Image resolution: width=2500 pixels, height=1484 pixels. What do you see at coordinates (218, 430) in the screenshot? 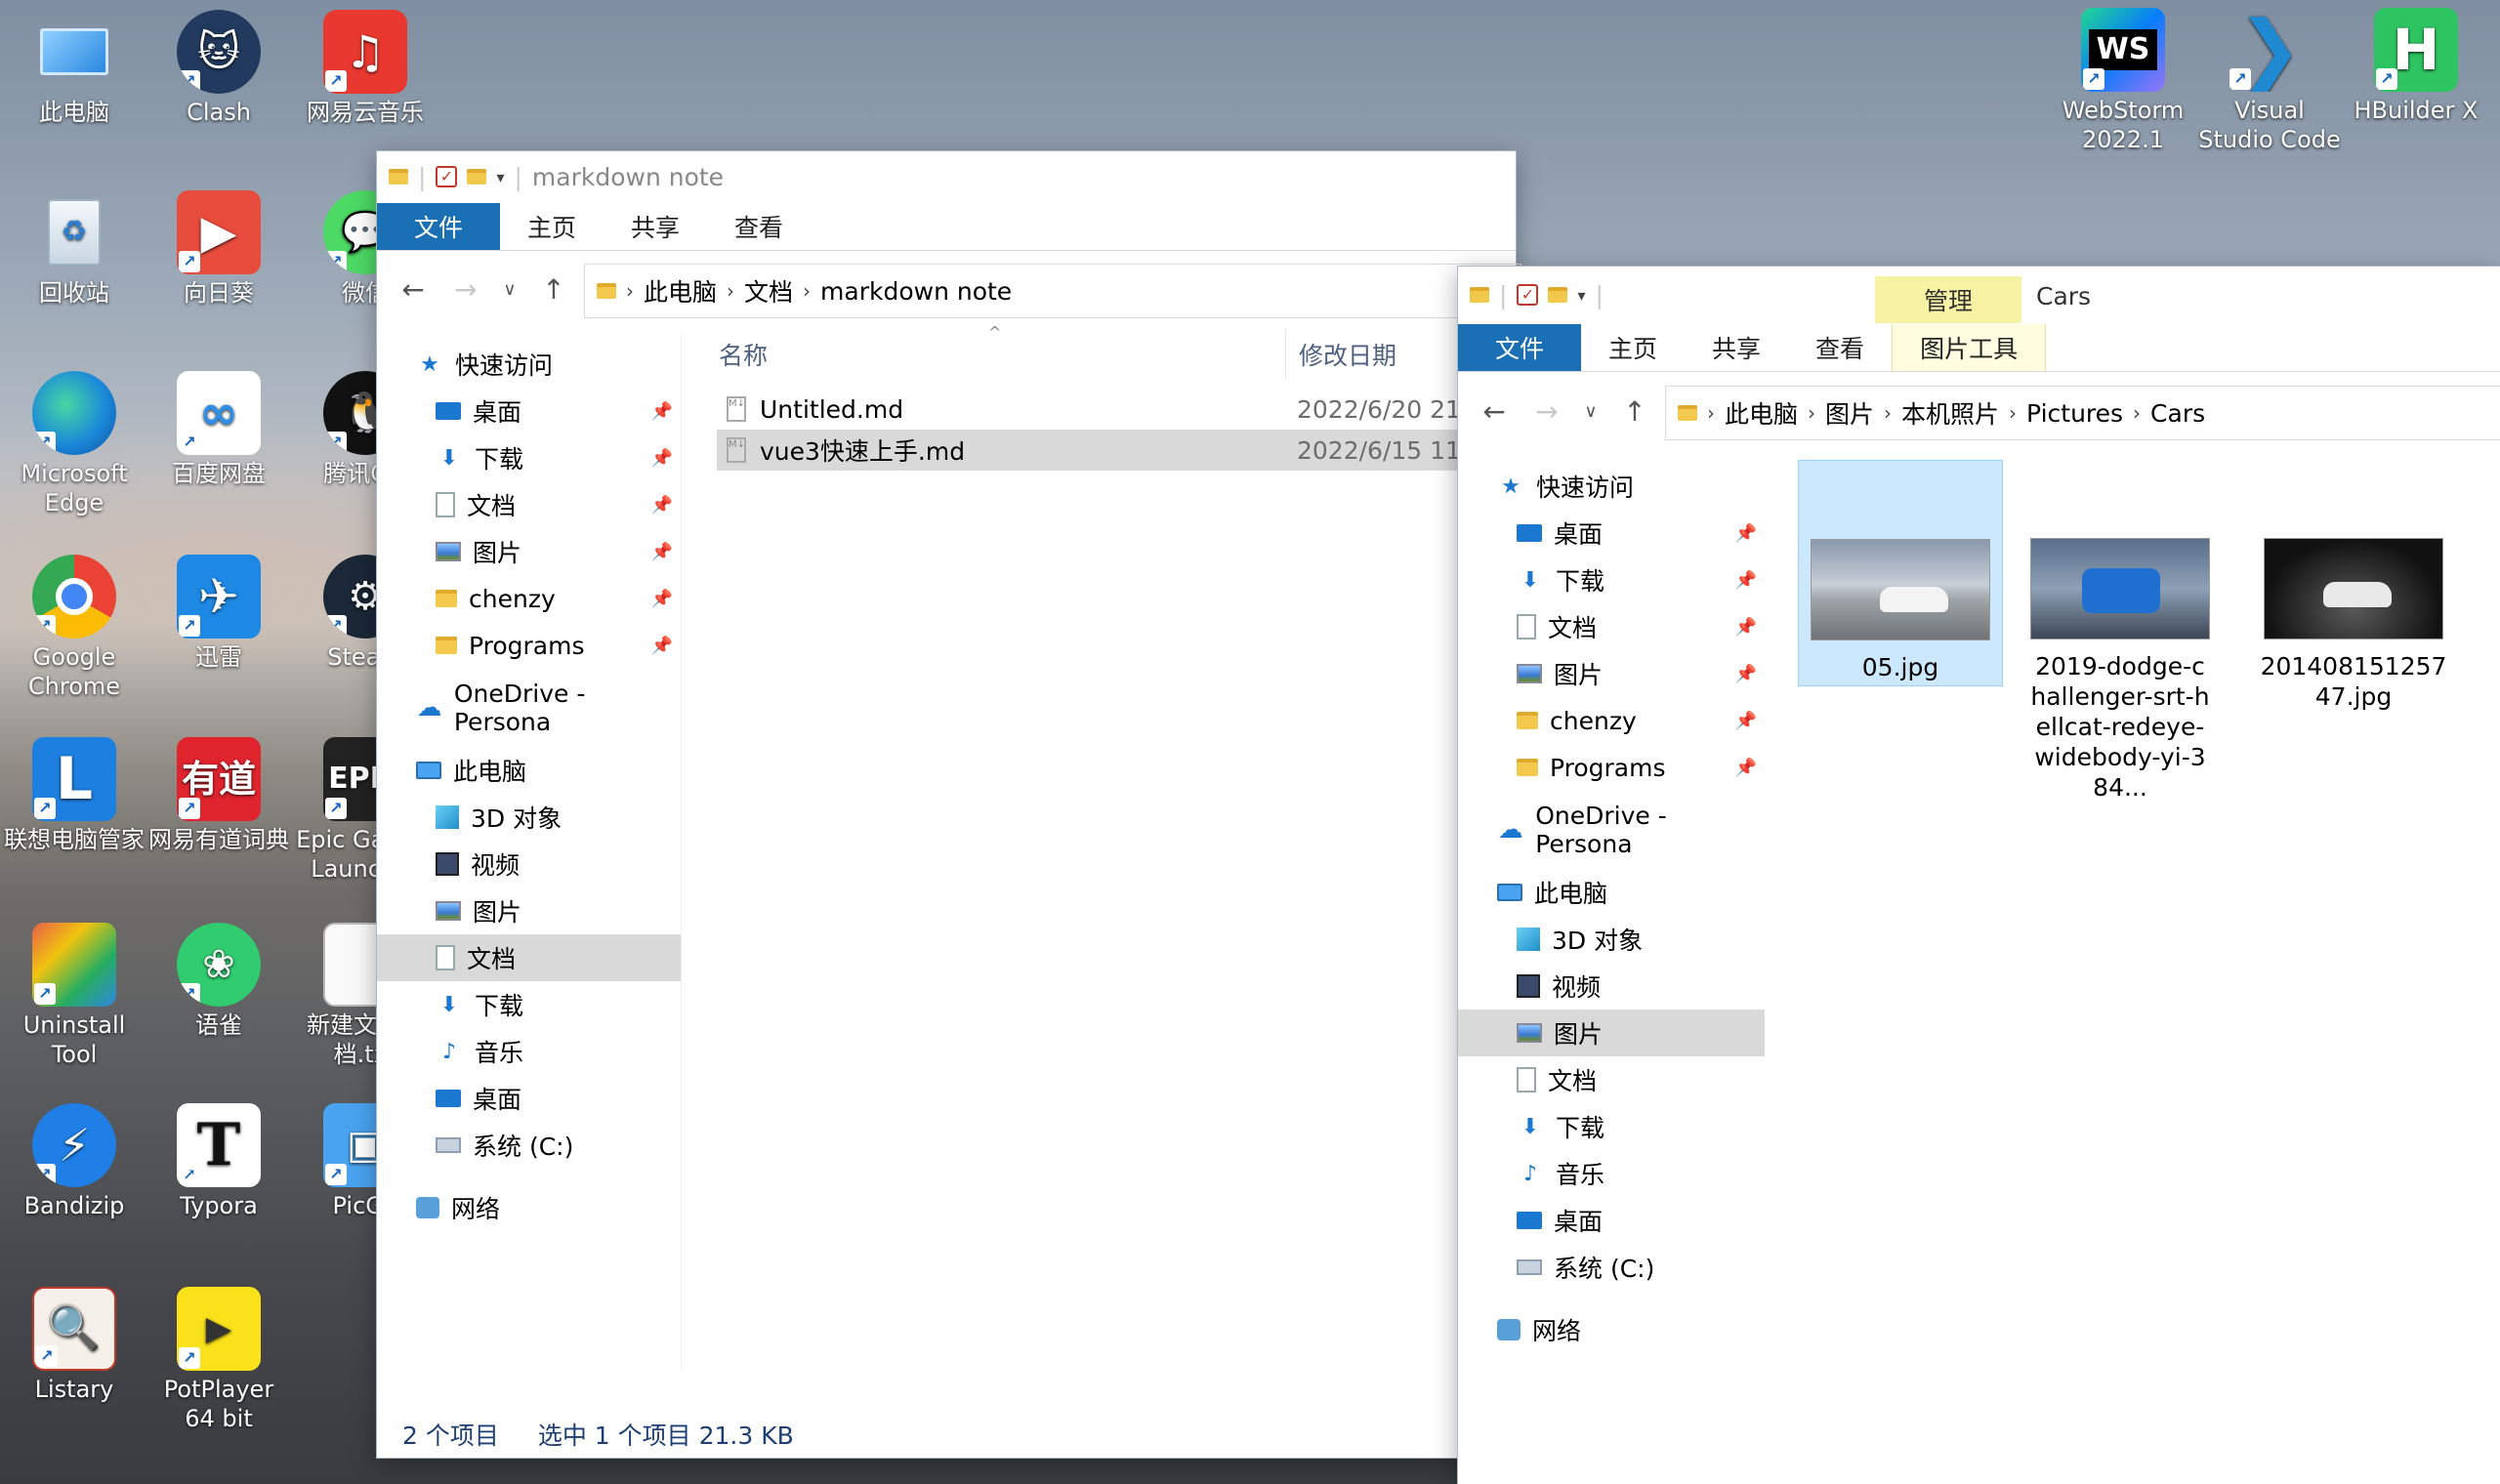
I see `desktop-icon-baidu-netdisk: ∞ ↗ 百度网盘` at bounding box center [218, 430].